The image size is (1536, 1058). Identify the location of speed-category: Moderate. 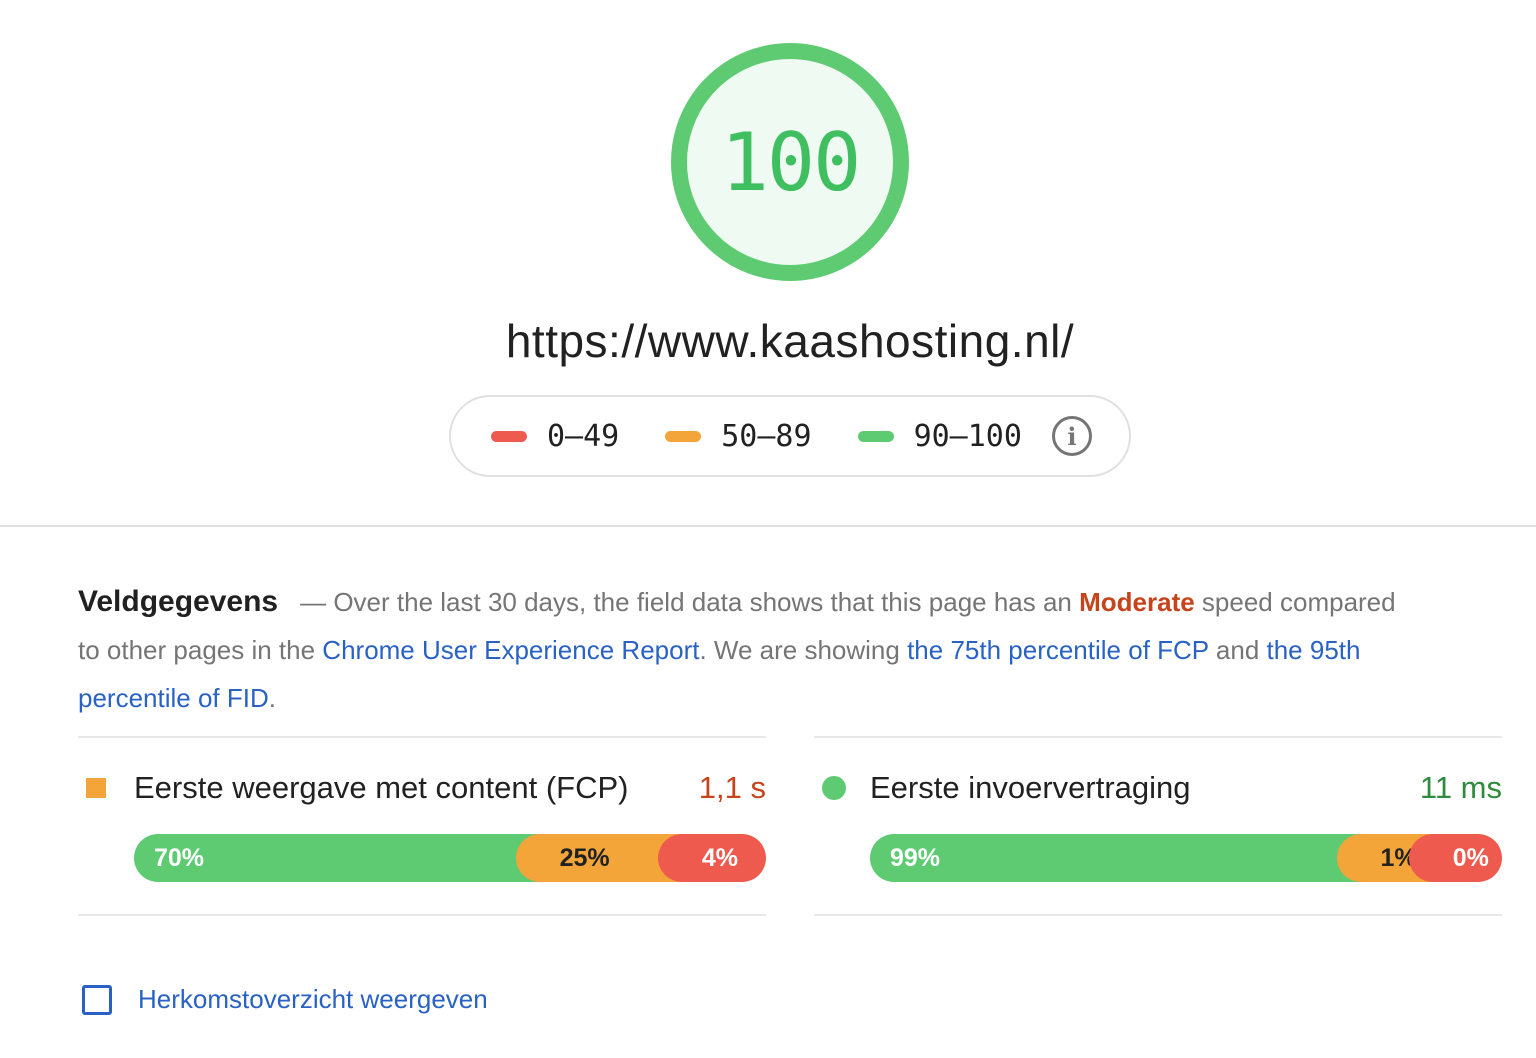
(1137, 602).